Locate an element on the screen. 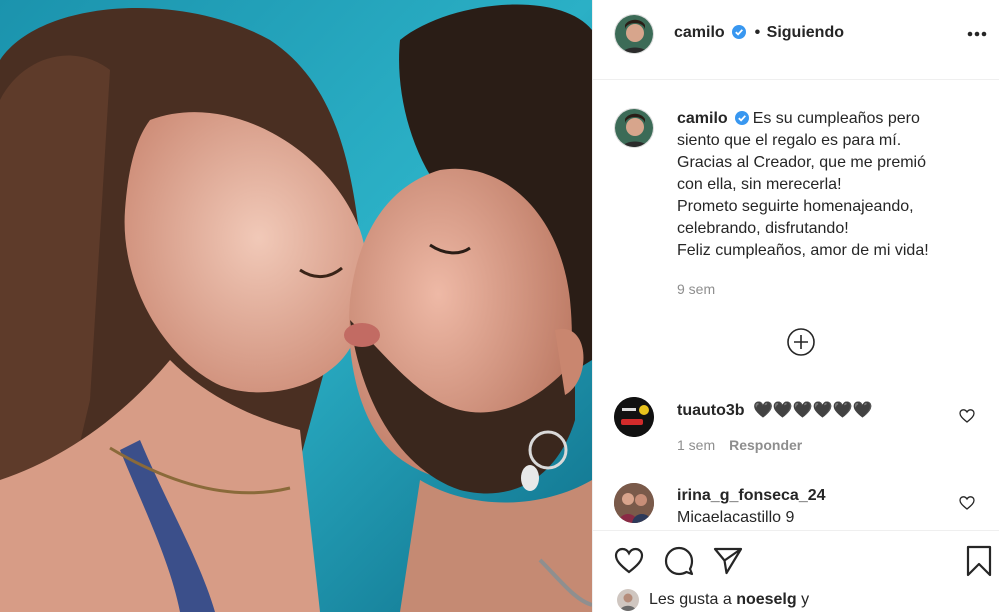 The height and width of the screenshot is (612, 999). caption-text: con ella, sin merecerla! is located at coordinates (759, 184).